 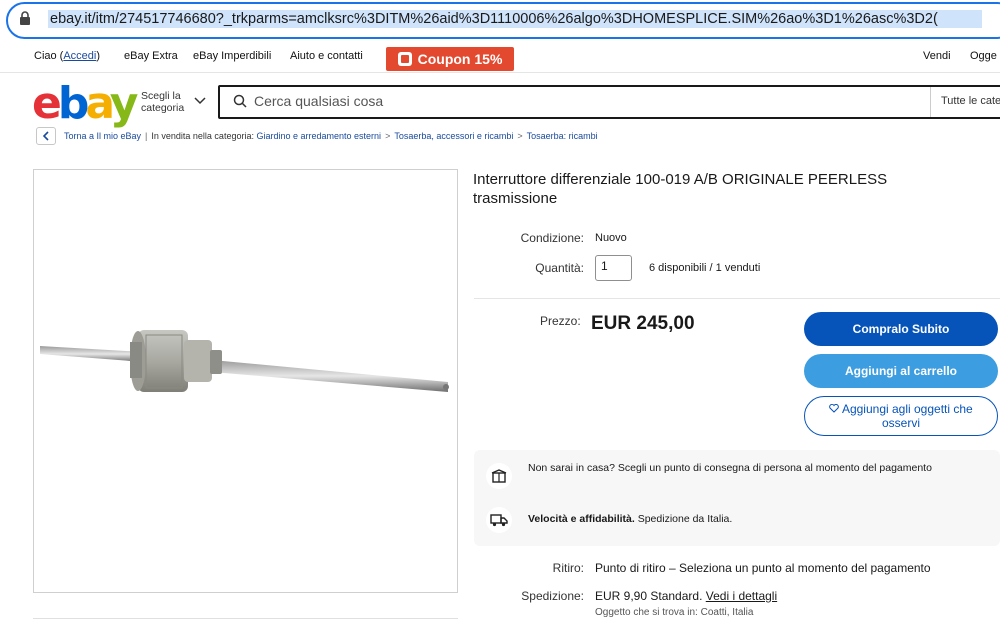 I want to click on breadcrumb-item-mowers: Tosaerba, accessori e ricambi, so click(x=453, y=136).